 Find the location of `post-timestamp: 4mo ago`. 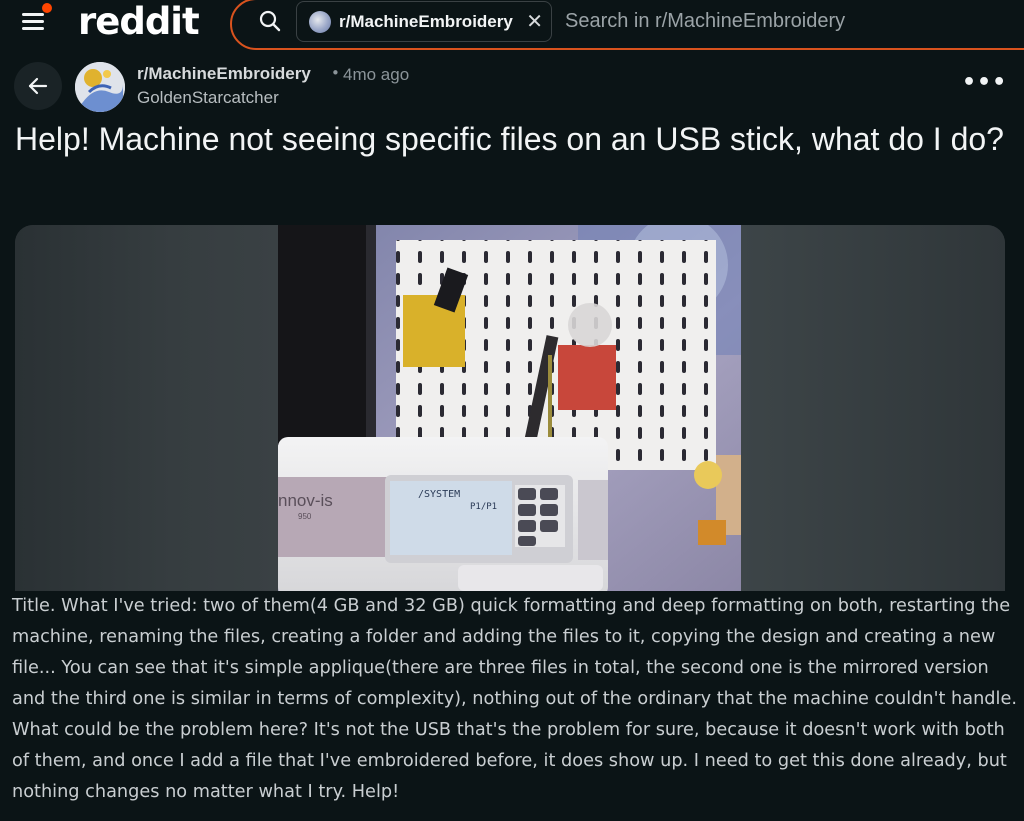

post-timestamp: 4mo ago is located at coordinates (376, 74).